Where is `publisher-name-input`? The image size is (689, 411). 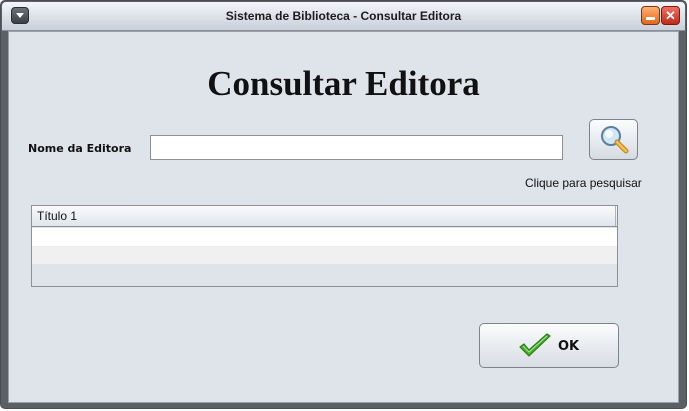
publisher-name-input is located at coordinates (356, 147).